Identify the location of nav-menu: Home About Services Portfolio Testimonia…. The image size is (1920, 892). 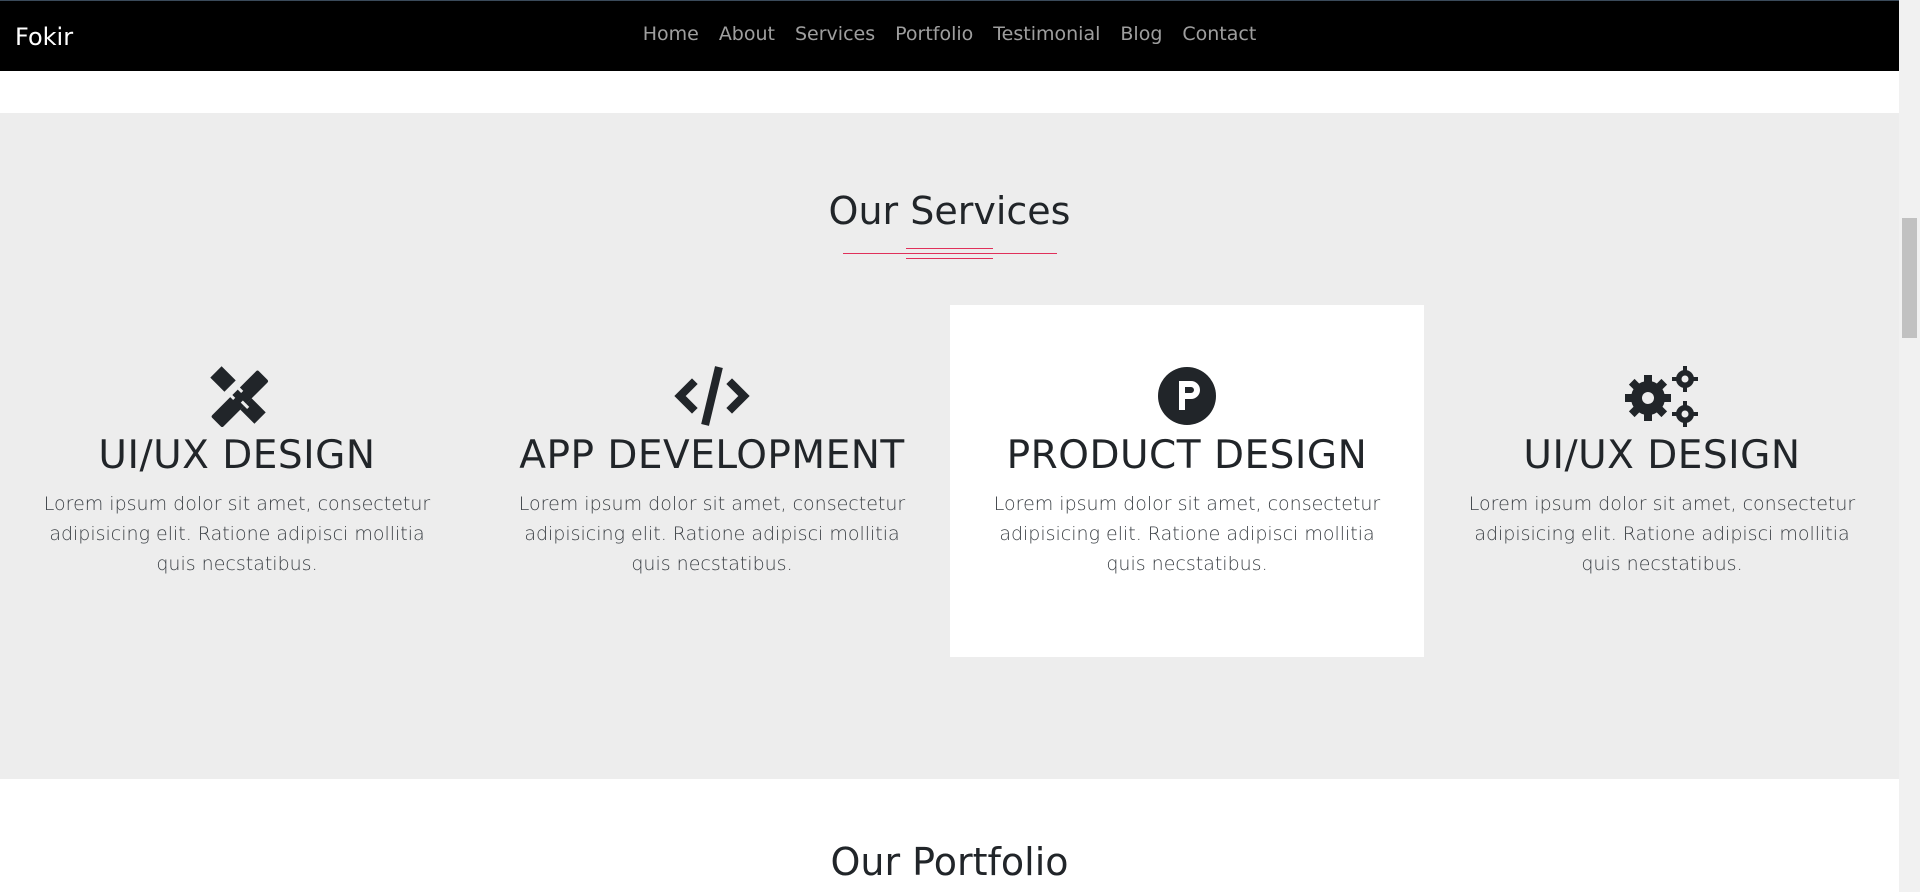
(949, 34).